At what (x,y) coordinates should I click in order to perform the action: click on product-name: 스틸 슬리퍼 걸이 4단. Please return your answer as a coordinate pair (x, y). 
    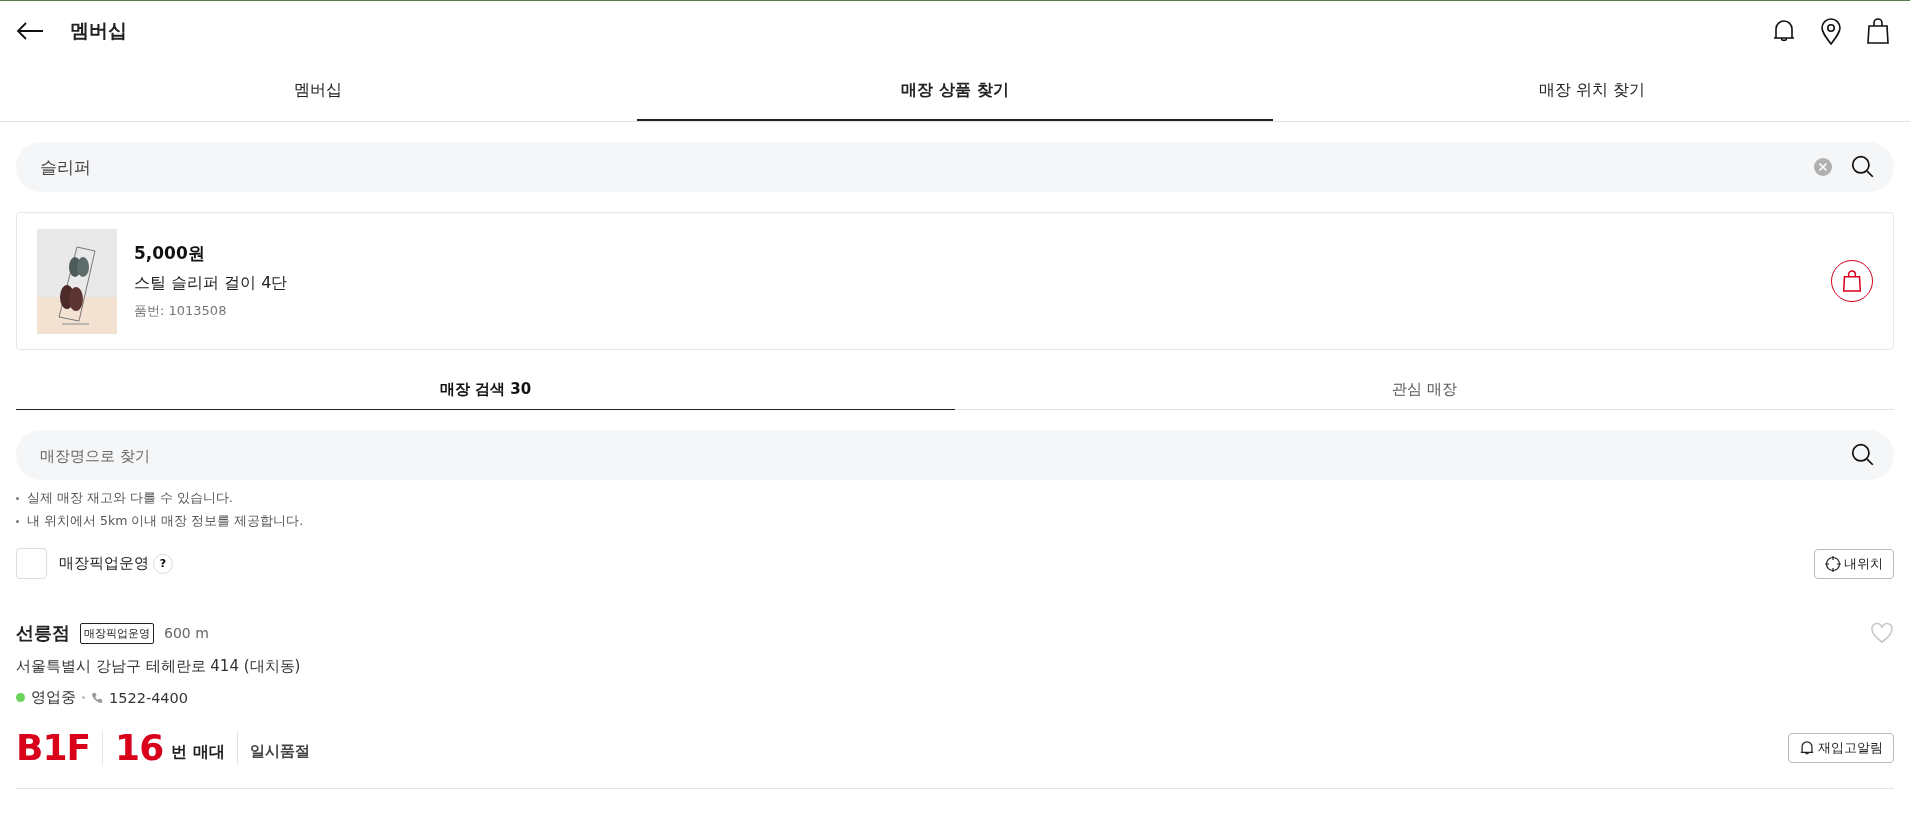
    Looking at the image, I should click on (211, 283).